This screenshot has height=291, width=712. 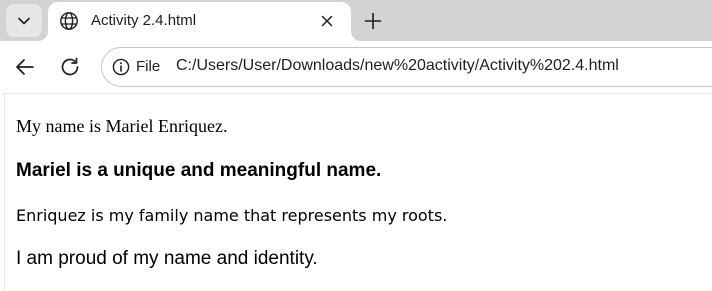 I want to click on back-button, so click(x=25, y=67).